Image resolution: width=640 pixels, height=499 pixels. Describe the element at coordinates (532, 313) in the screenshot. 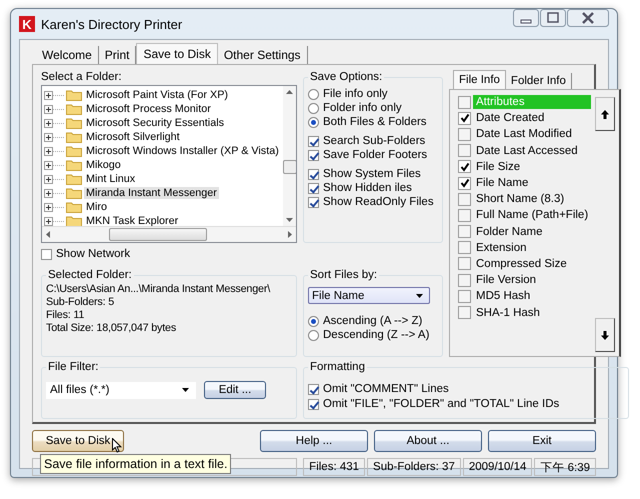

I see `field-item: SHA-1 Hash` at that location.